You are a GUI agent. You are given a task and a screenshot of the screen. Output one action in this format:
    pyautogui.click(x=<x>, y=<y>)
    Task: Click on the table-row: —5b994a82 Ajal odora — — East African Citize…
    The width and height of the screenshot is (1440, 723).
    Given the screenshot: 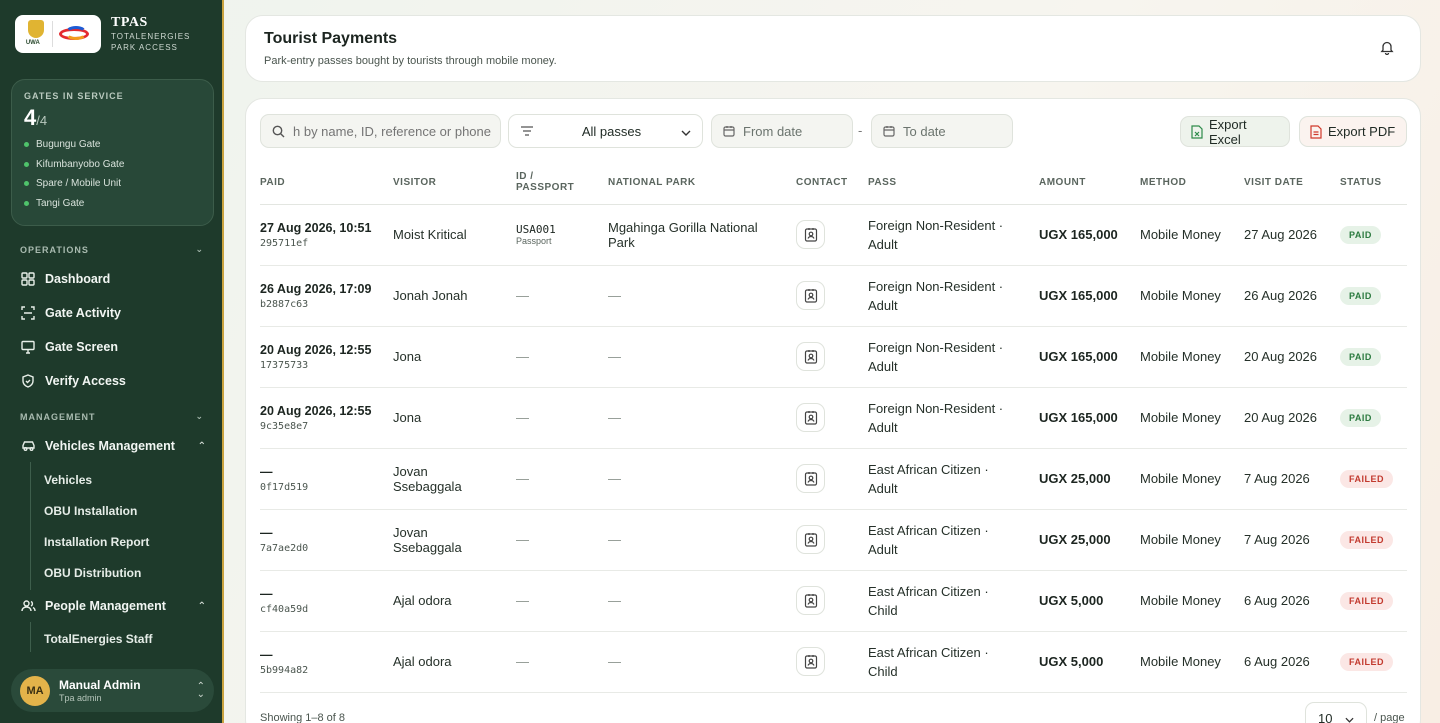 What is the action you would take?
    pyautogui.click(x=833, y=662)
    